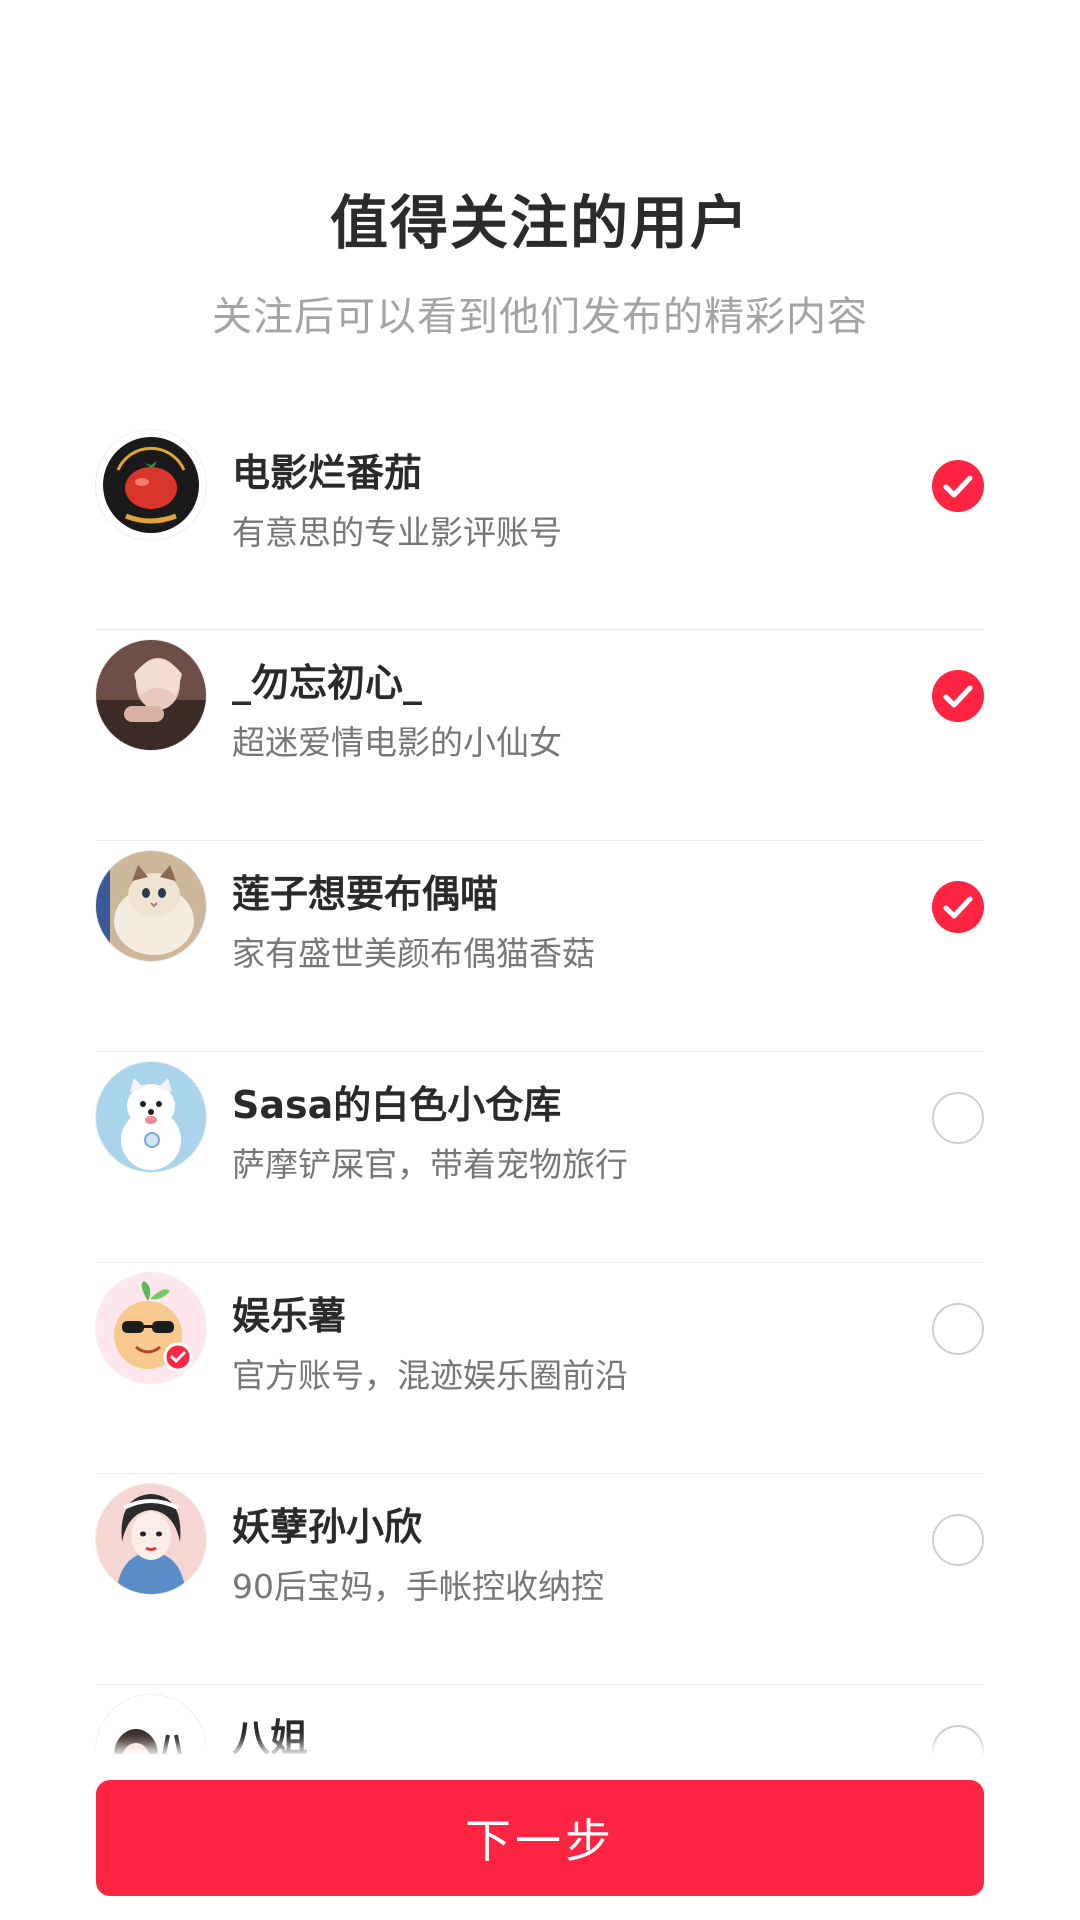  Describe the element at coordinates (397, 1105) in the screenshot. I see `user-name: Sasa的白色小仓库` at that location.